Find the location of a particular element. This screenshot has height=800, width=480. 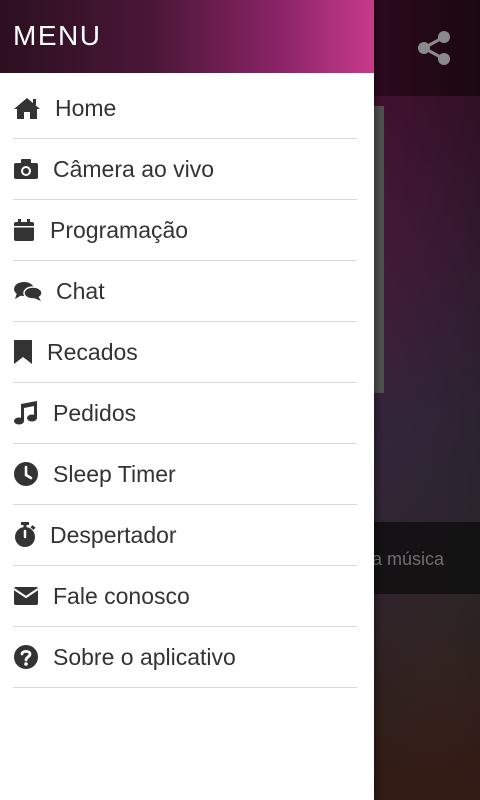

calendar-icon is located at coordinates (31, 230).